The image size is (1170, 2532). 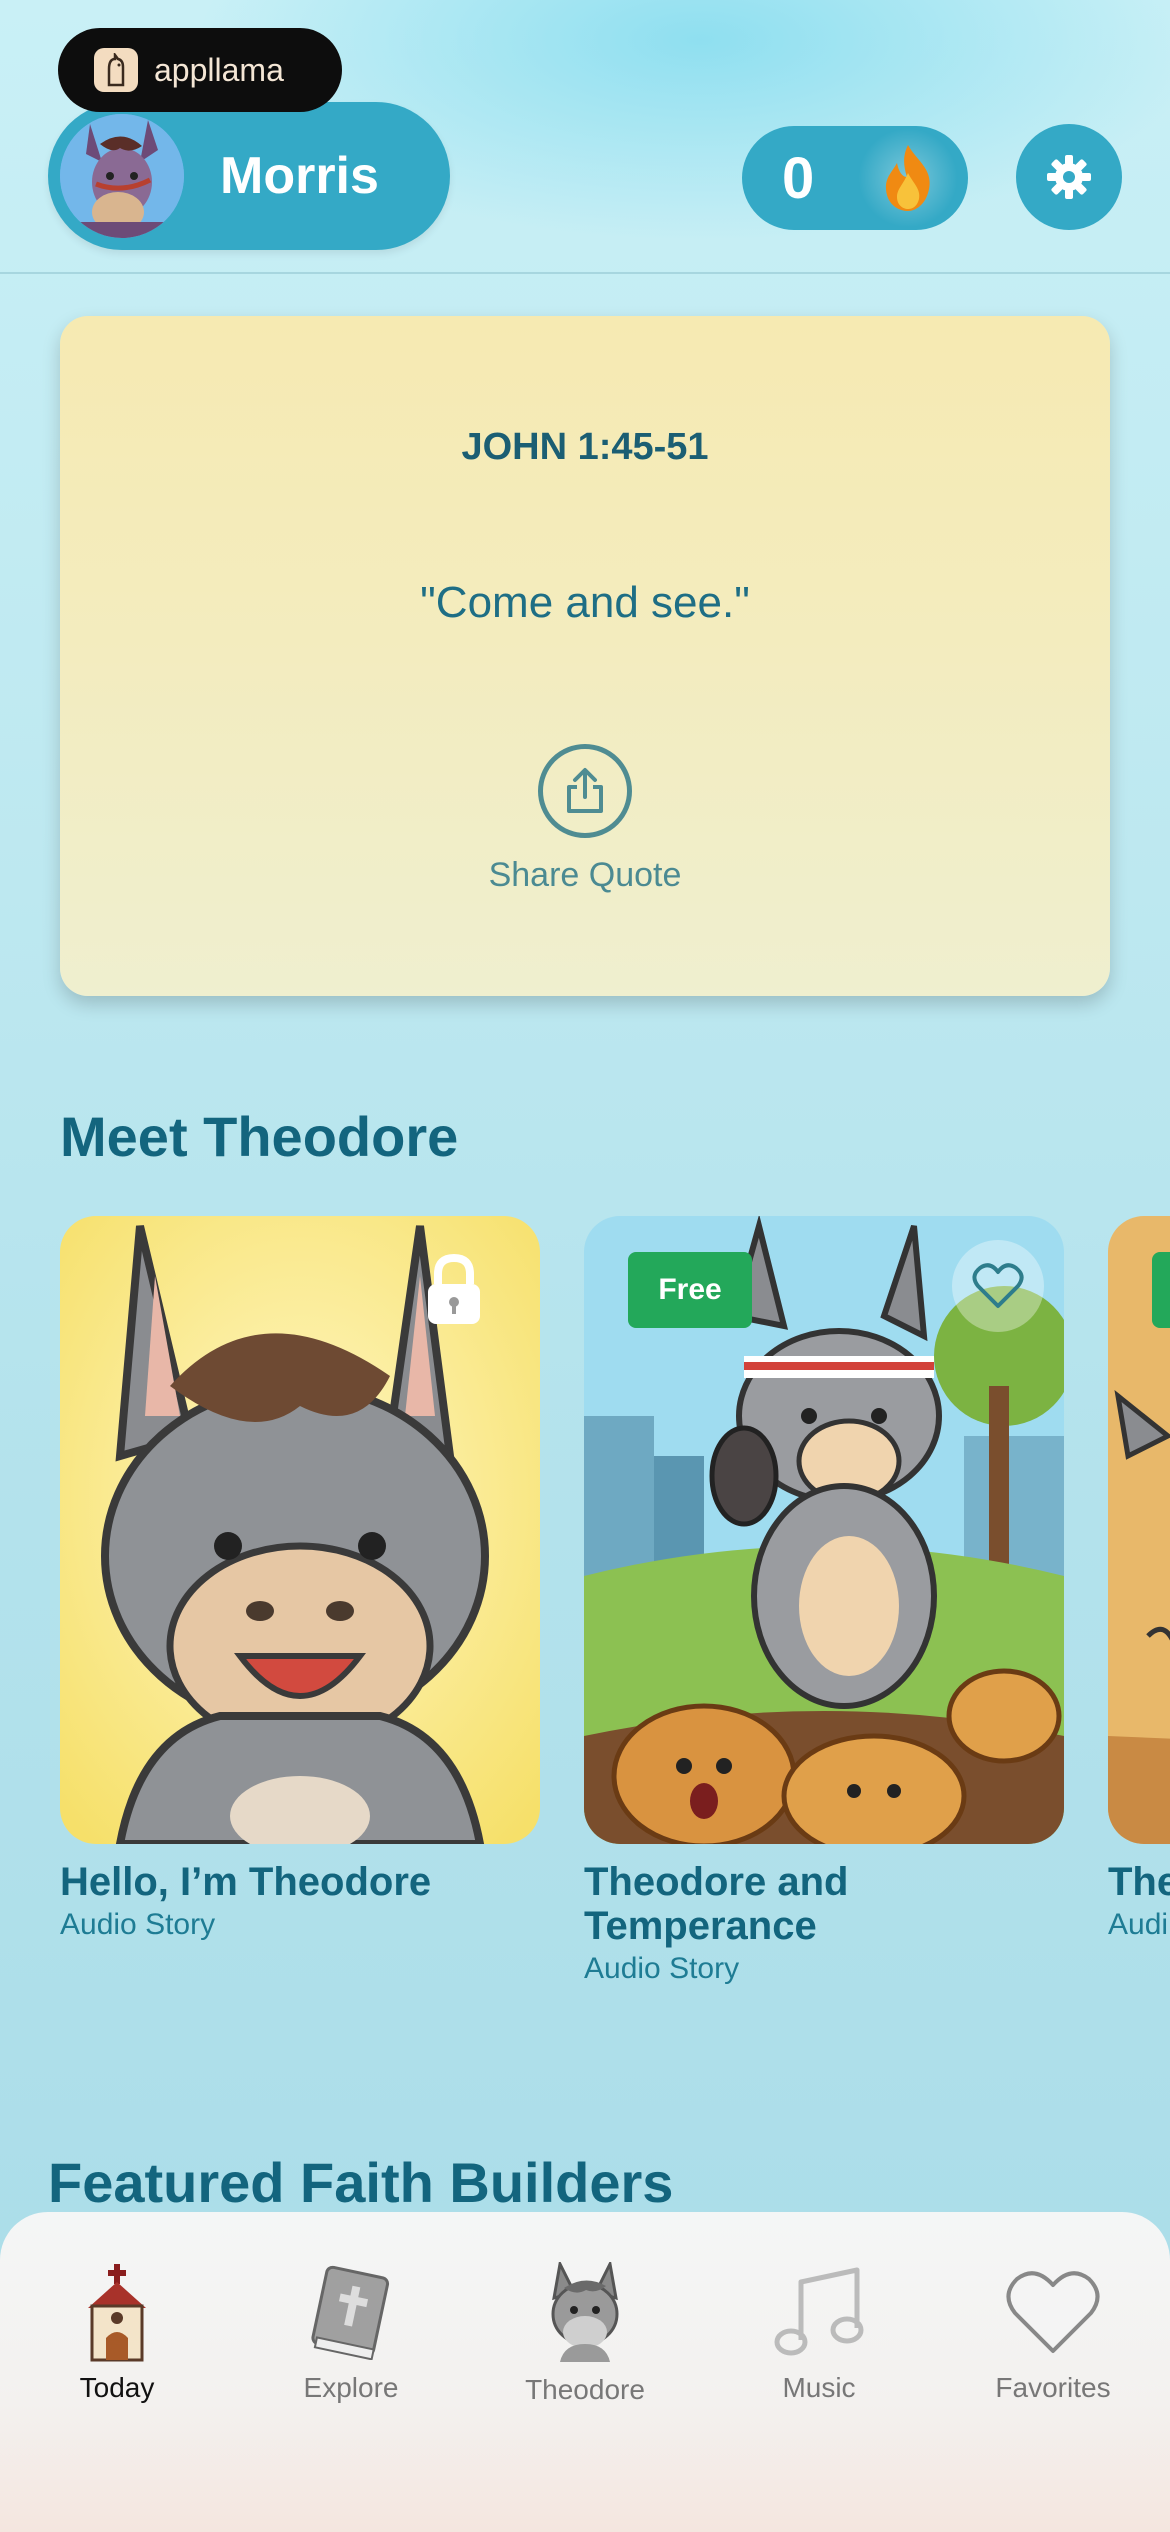 I want to click on tab-music: Music, so click(x=819, y=2322).